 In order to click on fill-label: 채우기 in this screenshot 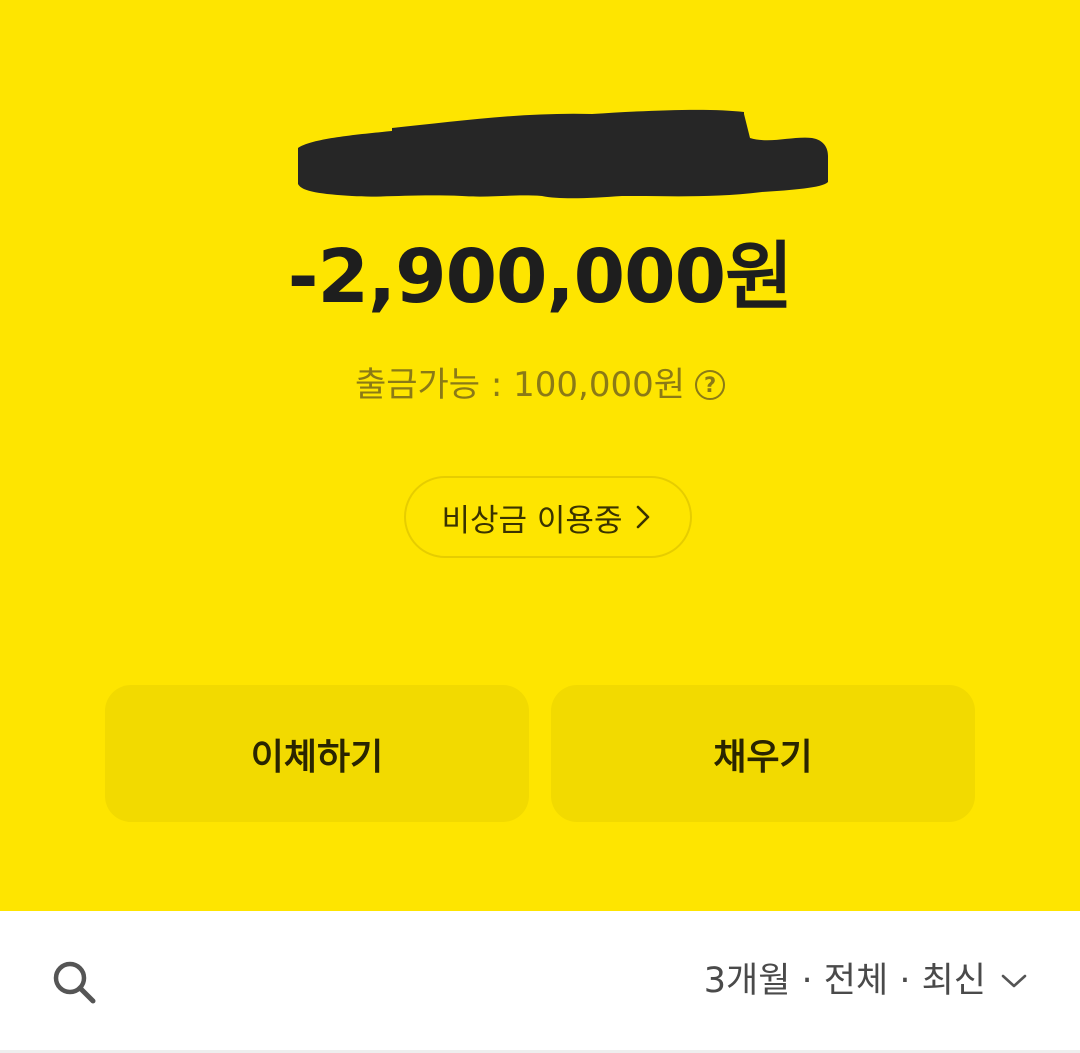, I will do `click(763, 757)`.